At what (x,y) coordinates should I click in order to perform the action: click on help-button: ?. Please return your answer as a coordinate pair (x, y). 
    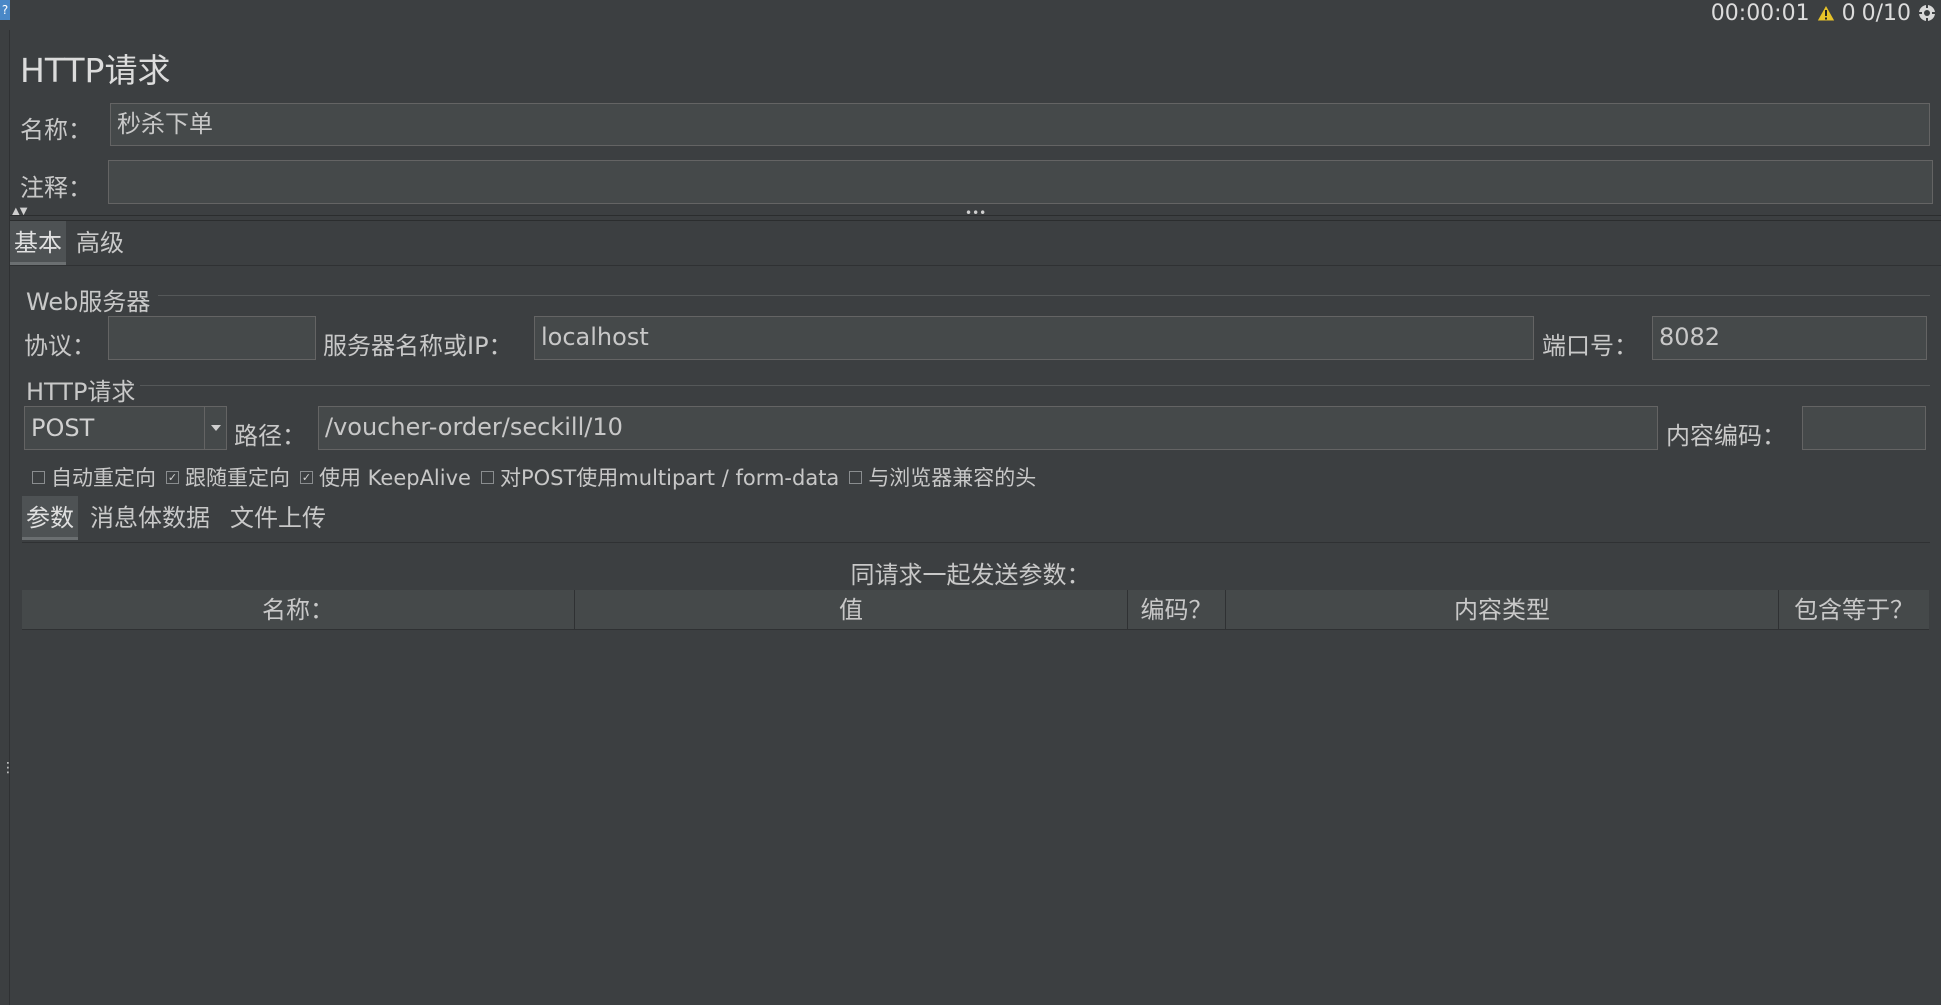
    Looking at the image, I should click on (5, 10).